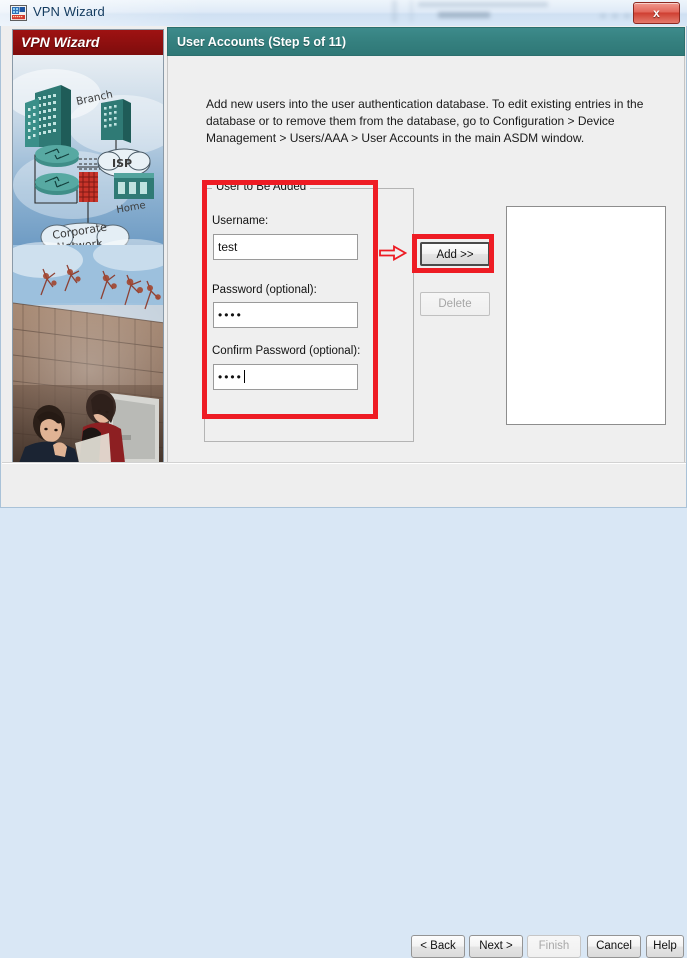 This screenshot has width=687, height=958. I want to click on window-title: VPN Wizard, so click(69, 11).